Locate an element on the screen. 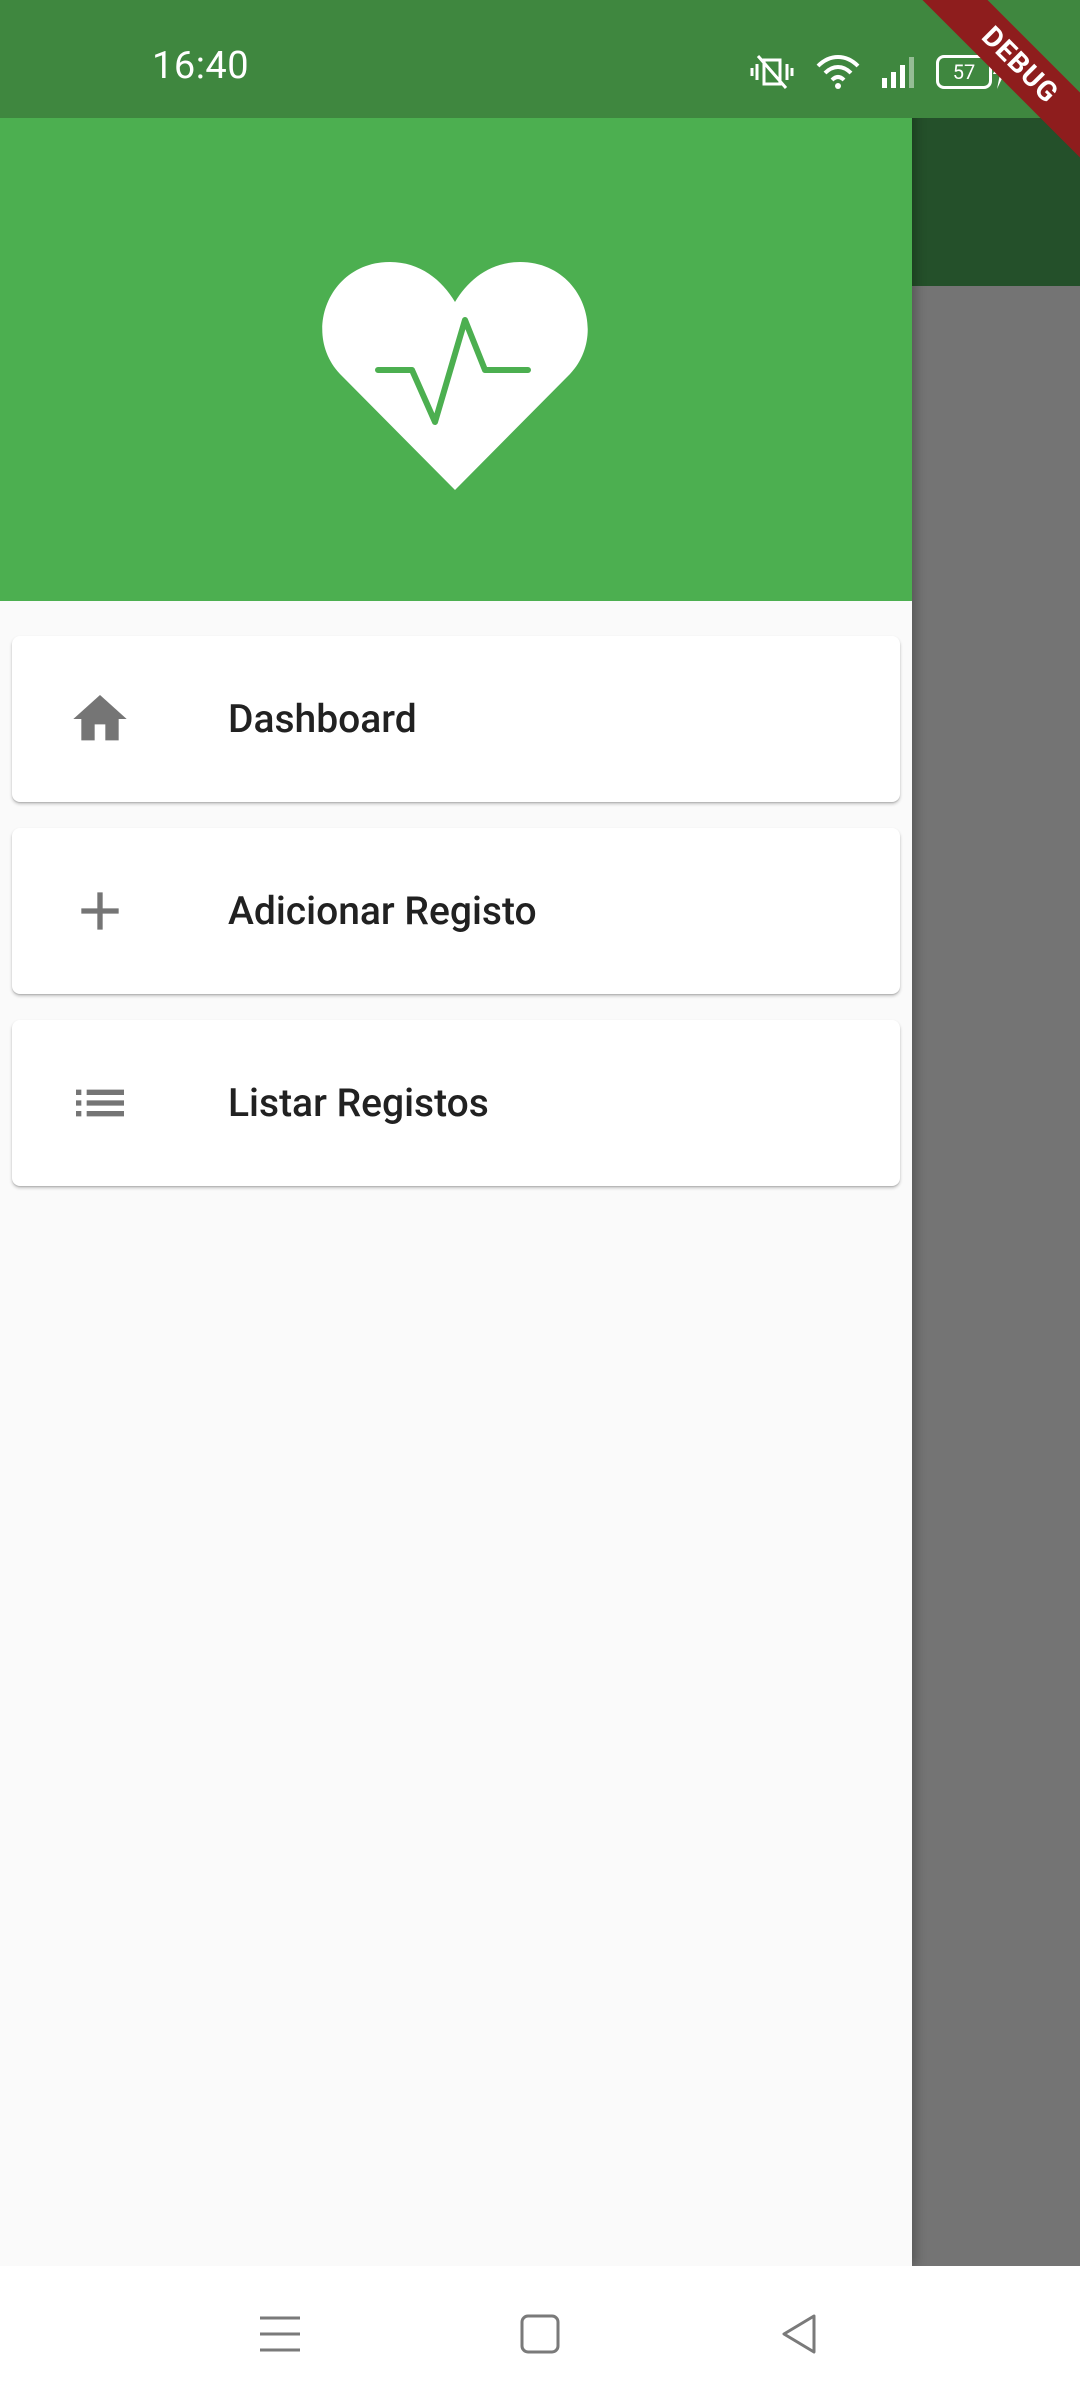 This screenshot has width=1080, height=2400. debug-banner: DEBUG is located at coordinates (995, 85).